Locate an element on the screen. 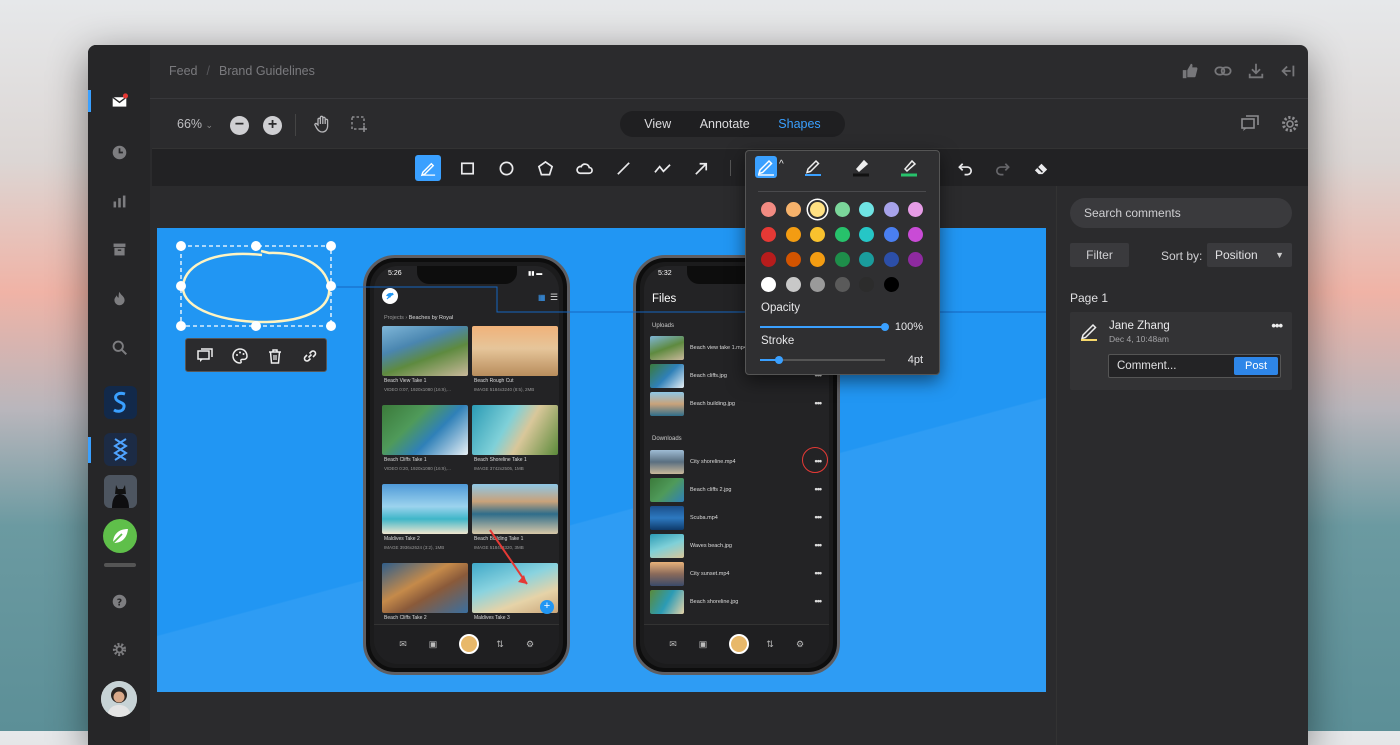  drawn-ellipse-annotation is located at coordinates (256, 286).